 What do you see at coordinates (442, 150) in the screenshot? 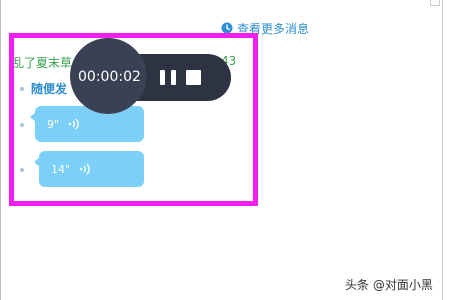
I see `window-right-border` at bounding box center [442, 150].